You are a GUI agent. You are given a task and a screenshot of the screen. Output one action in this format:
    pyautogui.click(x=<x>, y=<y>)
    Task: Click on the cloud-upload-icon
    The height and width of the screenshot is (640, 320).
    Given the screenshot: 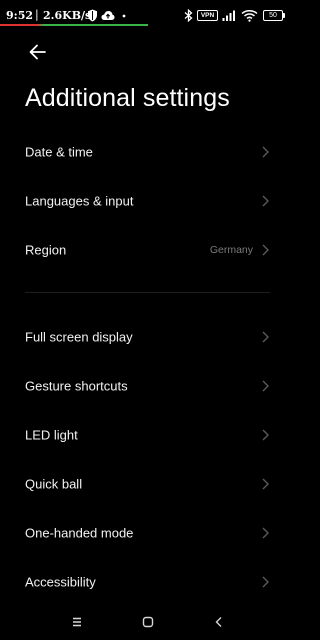 What is the action you would take?
    pyautogui.click(x=108, y=15)
    